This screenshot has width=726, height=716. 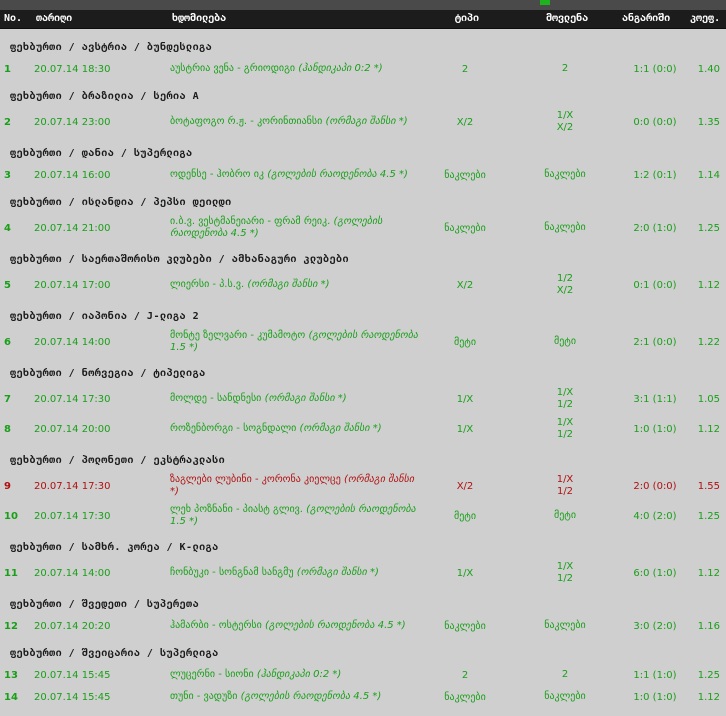 I want to click on row-score: 3:0 (2:0), so click(x=655, y=626).